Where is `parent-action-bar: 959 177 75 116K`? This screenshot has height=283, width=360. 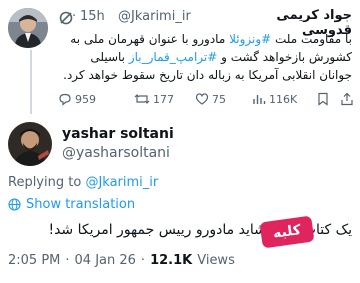 parent-action-bar: 959 177 75 116K is located at coordinates (207, 100).